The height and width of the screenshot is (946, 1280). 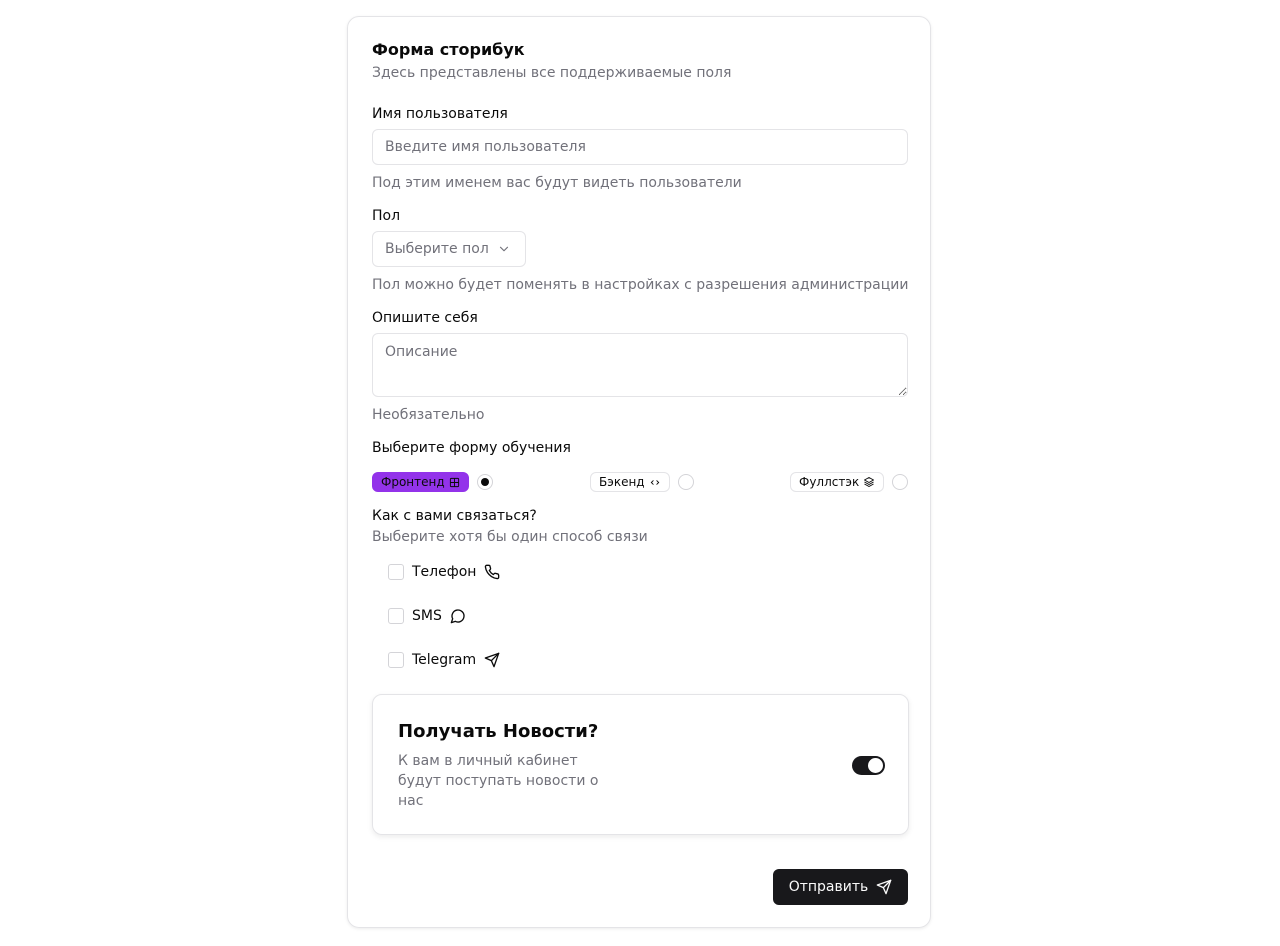 I want to click on news-toggle, so click(x=868, y=765).